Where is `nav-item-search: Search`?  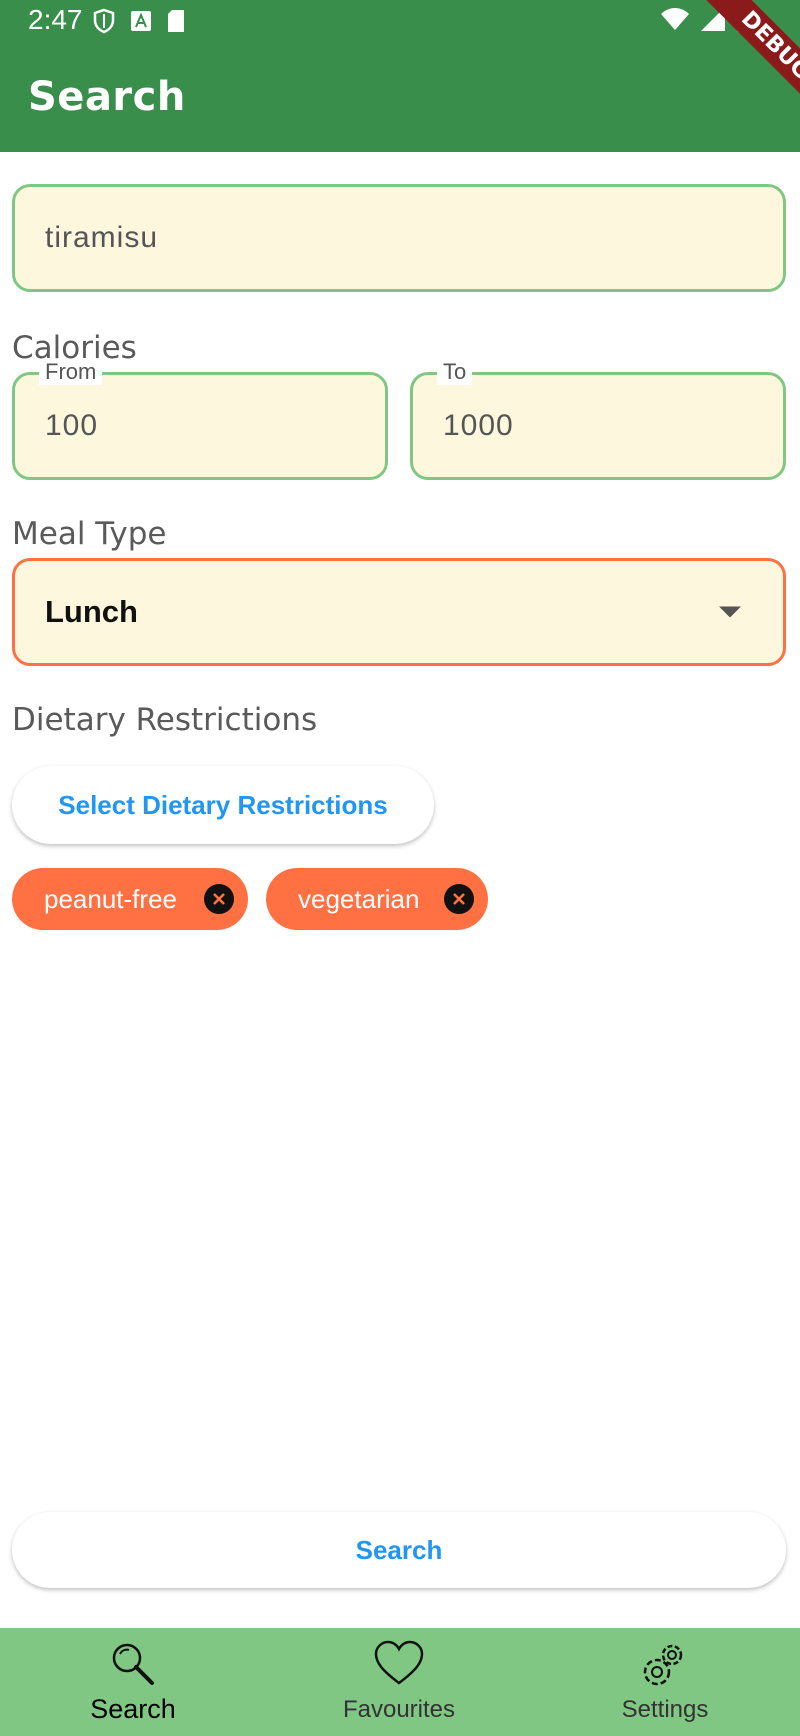 nav-item-search: Search is located at coordinates (133, 1682).